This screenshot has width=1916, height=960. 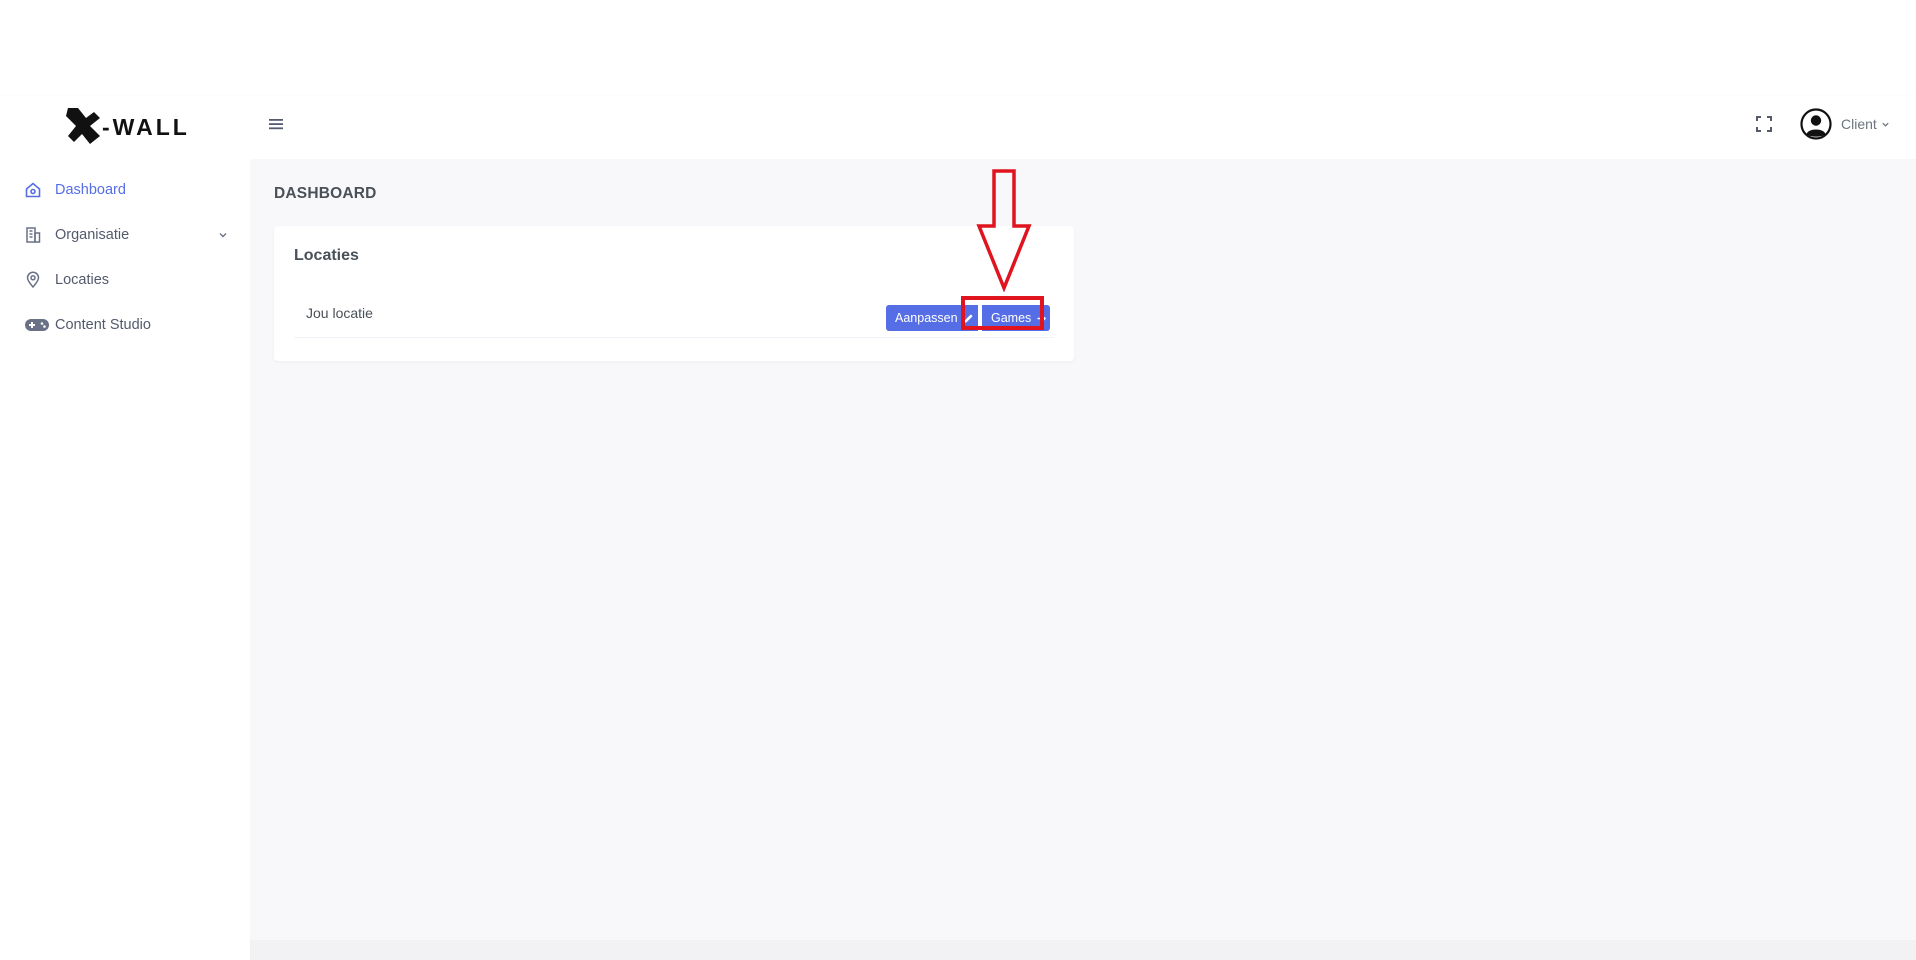 What do you see at coordinates (1764, 124) in the screenshot?
I see `fullscreen-icon` at bounding box center [1764, 124].